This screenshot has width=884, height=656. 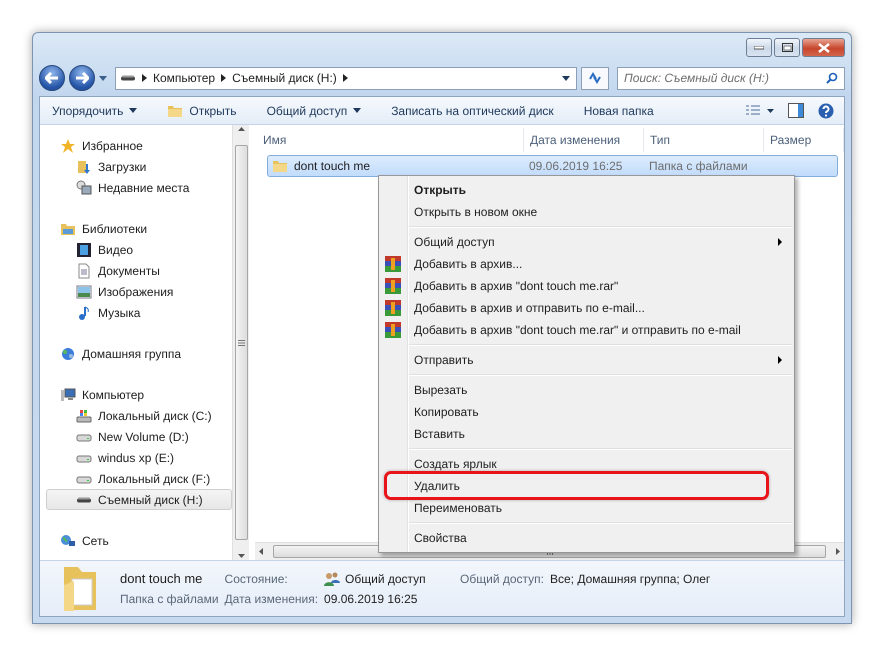 What do you see at coordinates (390, 140) in the screenshot?
I see `column-header: Имя` at bounding box center [390, 140].